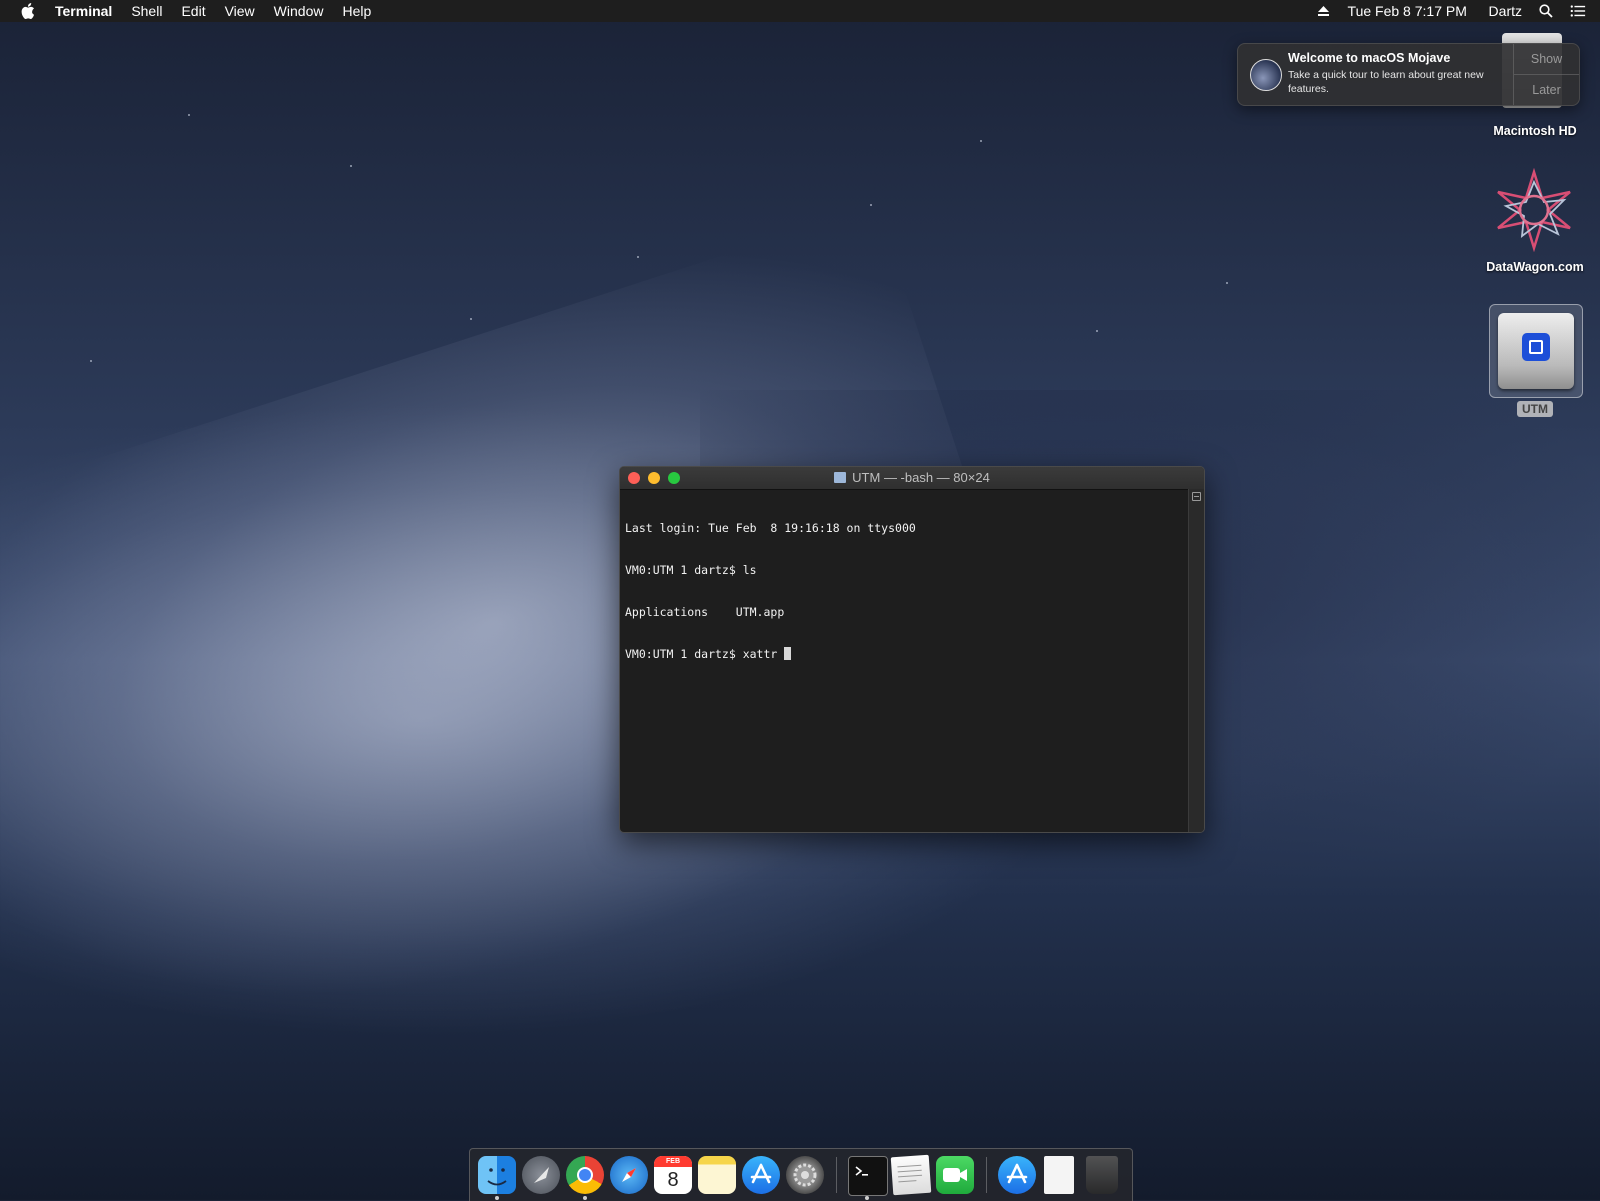 The width and height of the screenshot is (1600, 1201). Describe the element at coordinates (673, 1161) in the screenshot. I see `calendar-month: FEB` at that location.